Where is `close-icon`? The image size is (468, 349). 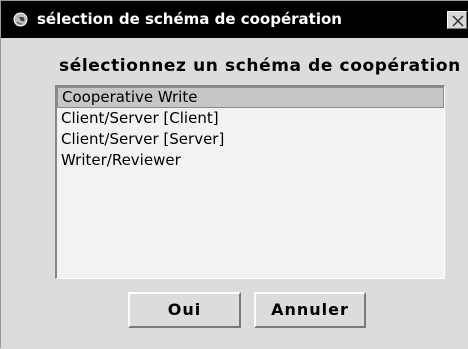
close-icon is located at coordinates (458, 21).